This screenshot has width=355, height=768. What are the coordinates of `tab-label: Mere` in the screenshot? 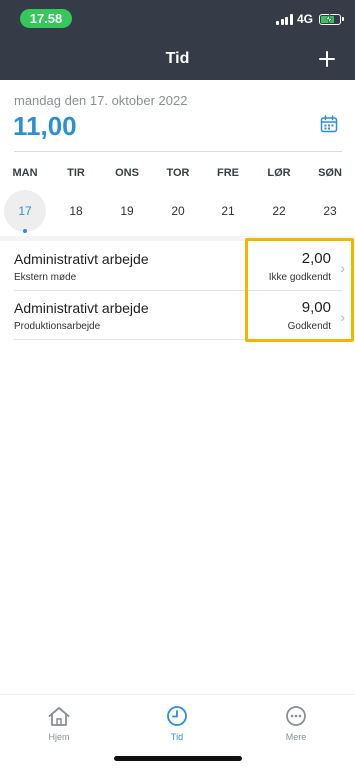 It's located at (296, 737).